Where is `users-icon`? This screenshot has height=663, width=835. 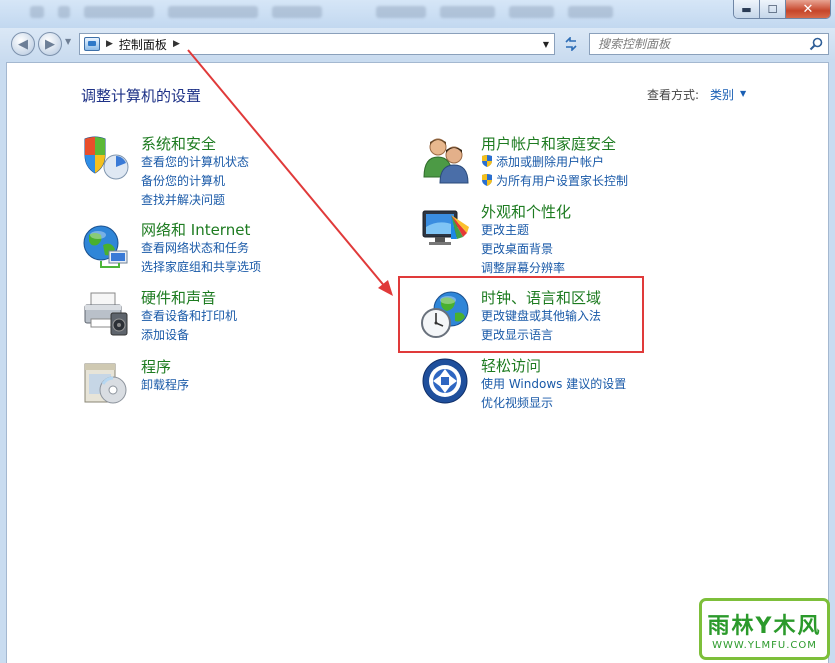 users-icon is located at coordinates (446, 160).